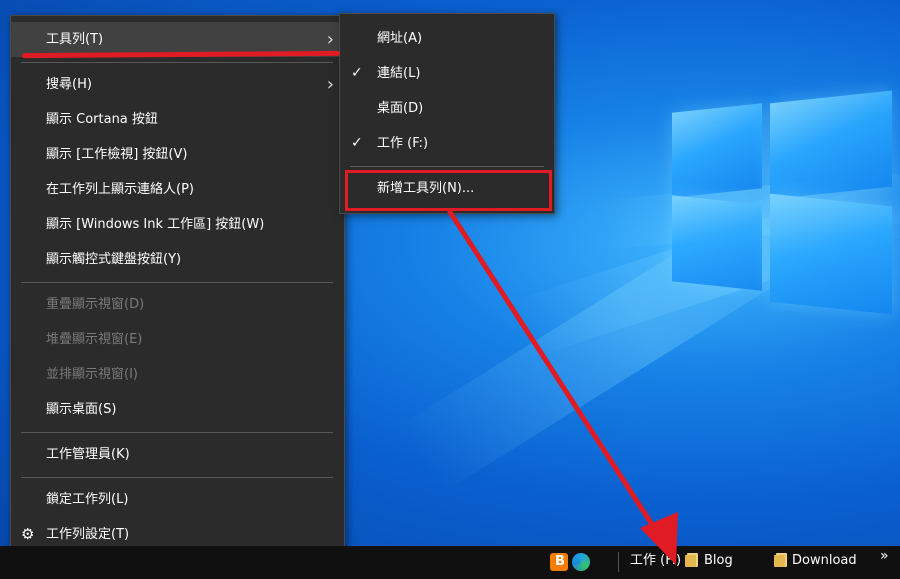 This screenshot has width=900, height=579. I want to click on menu-item-label: 鎖定工作列(L), so click(87, 499).